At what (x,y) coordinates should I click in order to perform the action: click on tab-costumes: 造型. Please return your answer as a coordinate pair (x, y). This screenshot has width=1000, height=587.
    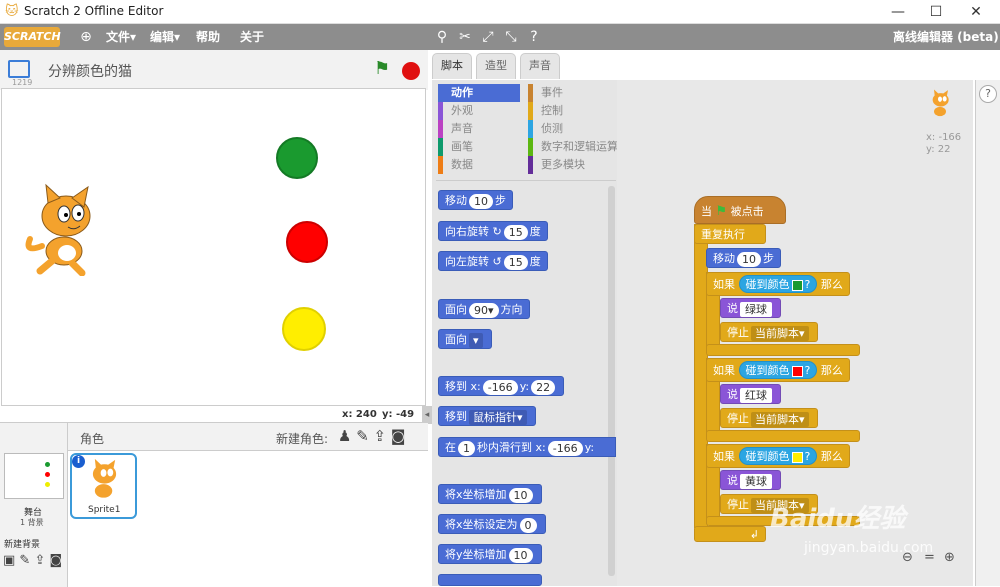
    Looking at the image, I should click on (496, 66).